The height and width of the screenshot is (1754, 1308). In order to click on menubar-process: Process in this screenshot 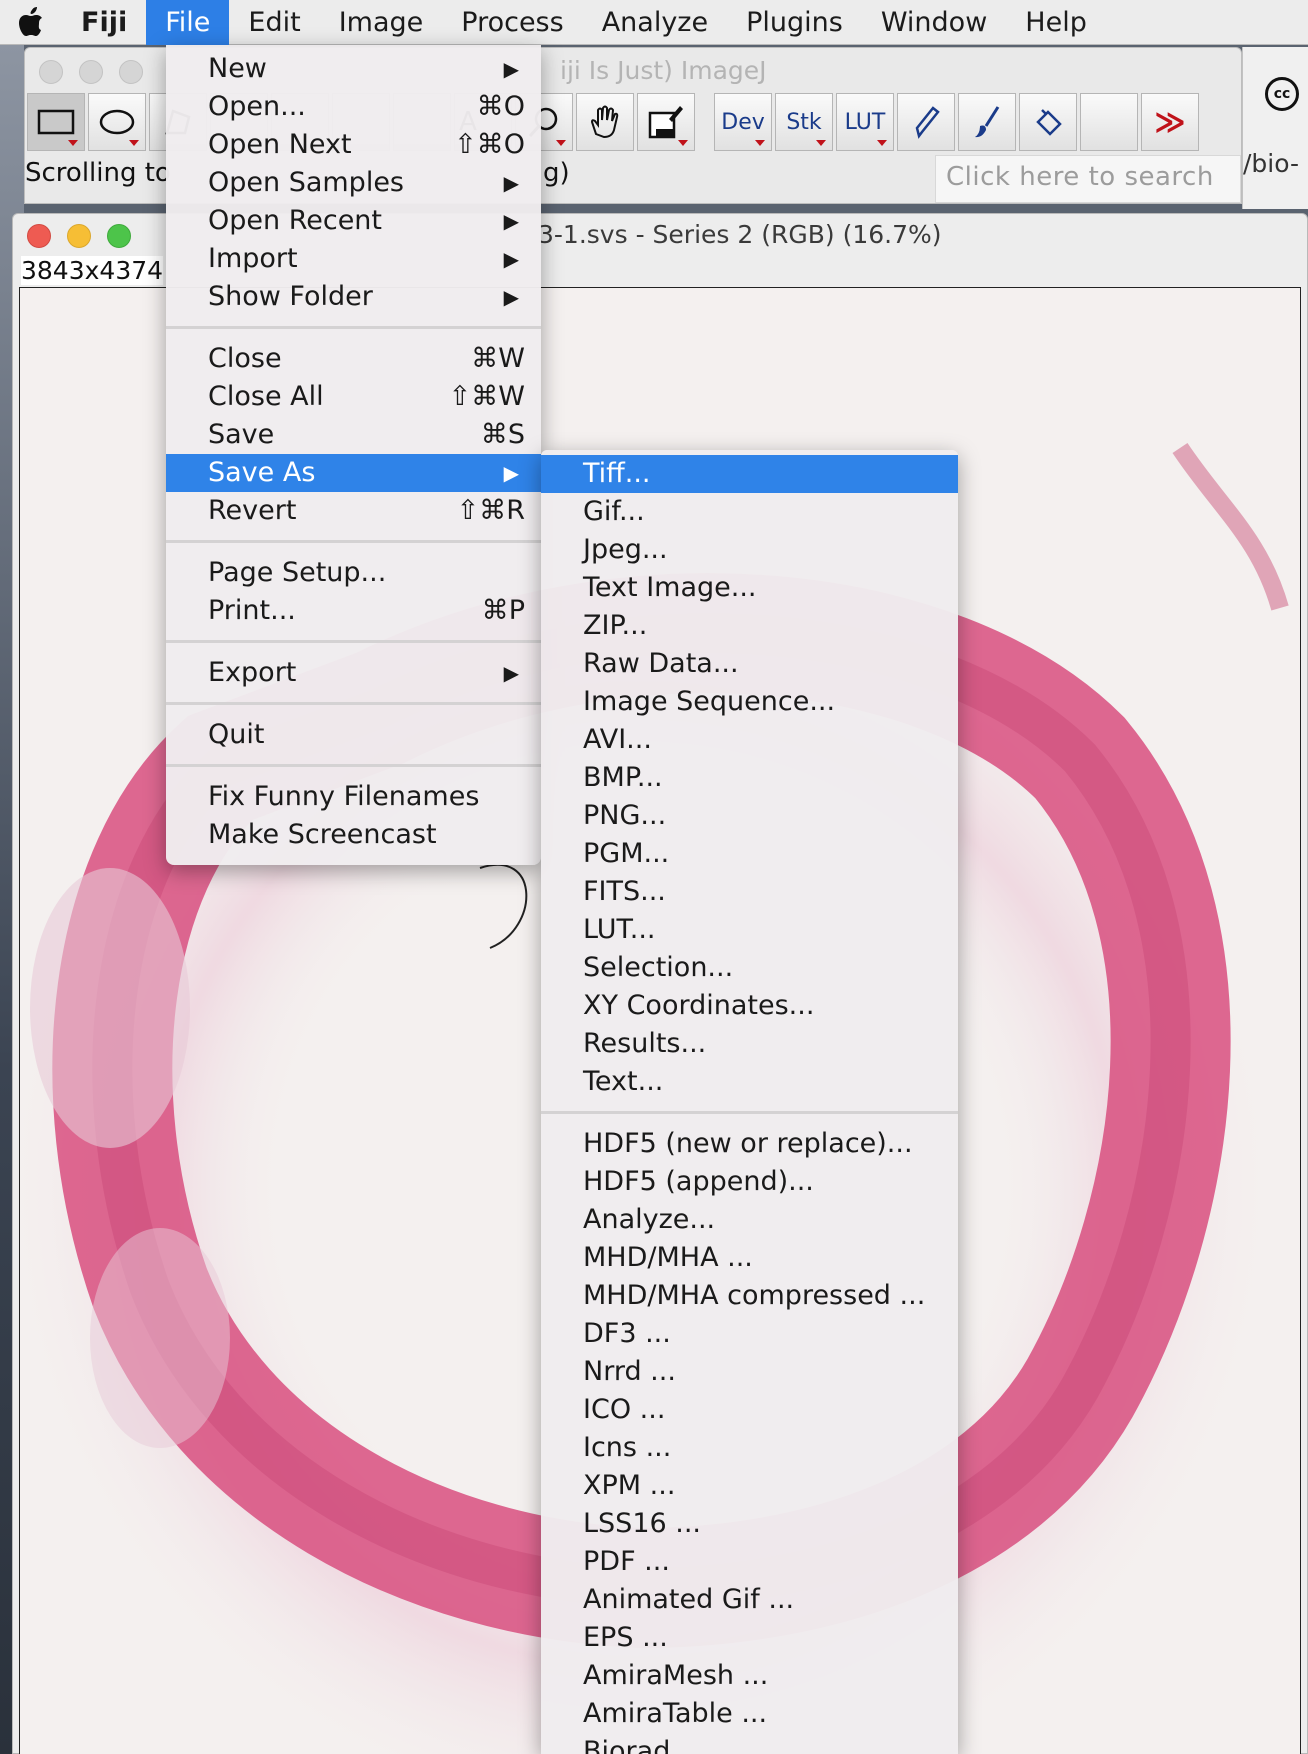, I will do `click(512, 22)`.